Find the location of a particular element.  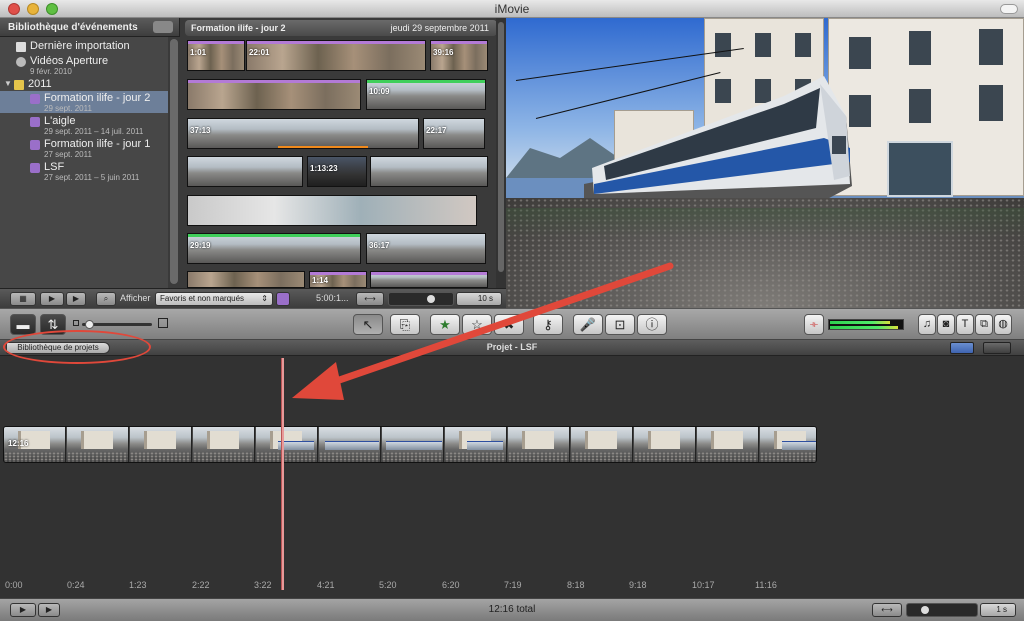

zoom-value: 10 s is located at coordinates (479, 299).